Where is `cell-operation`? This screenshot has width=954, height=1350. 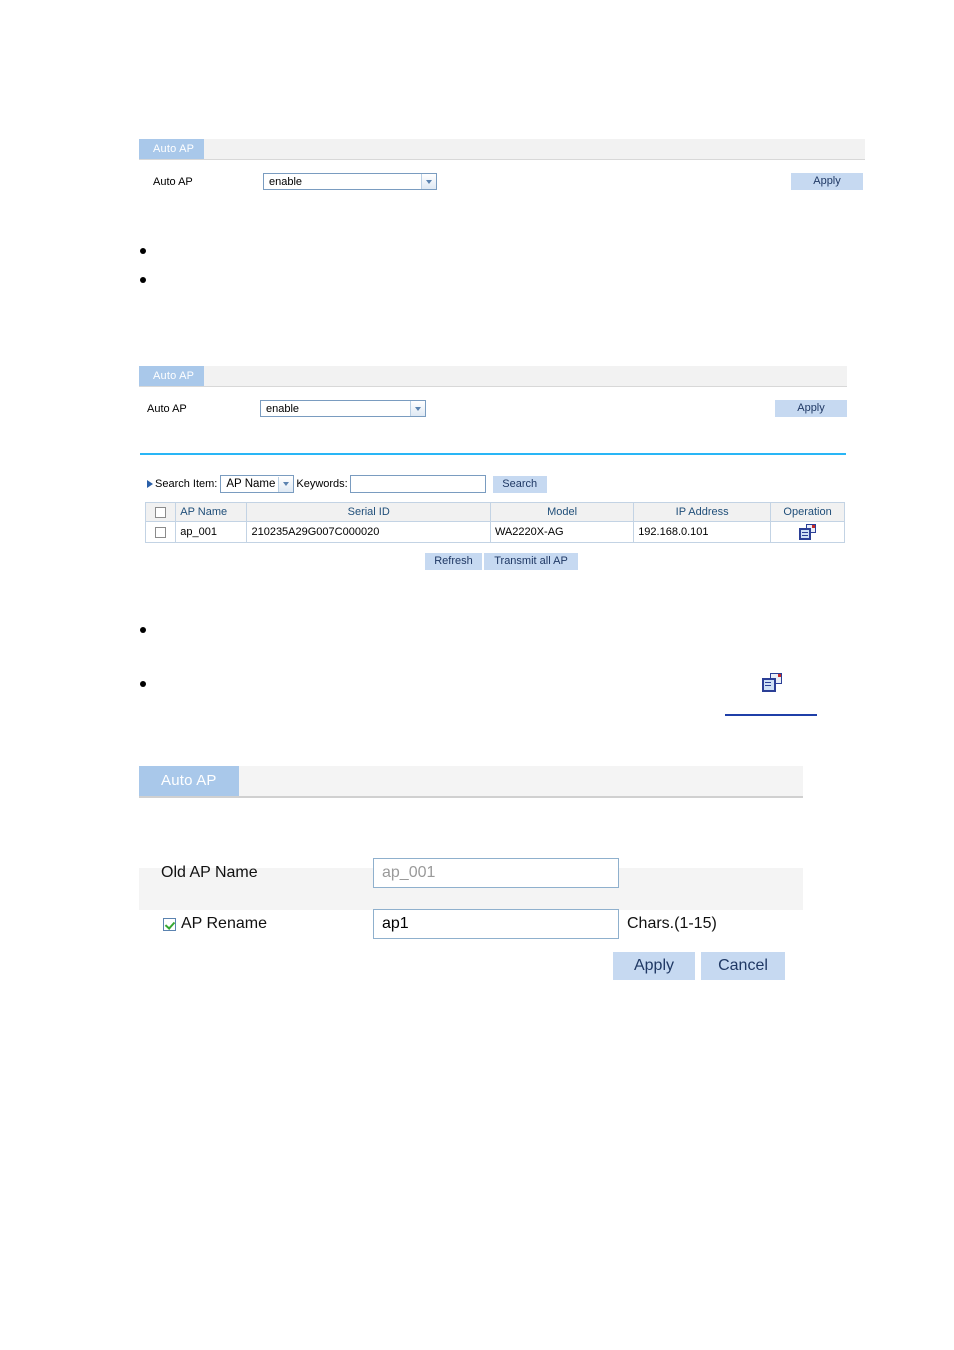
cell-operation is located at coordinates (807, 532).